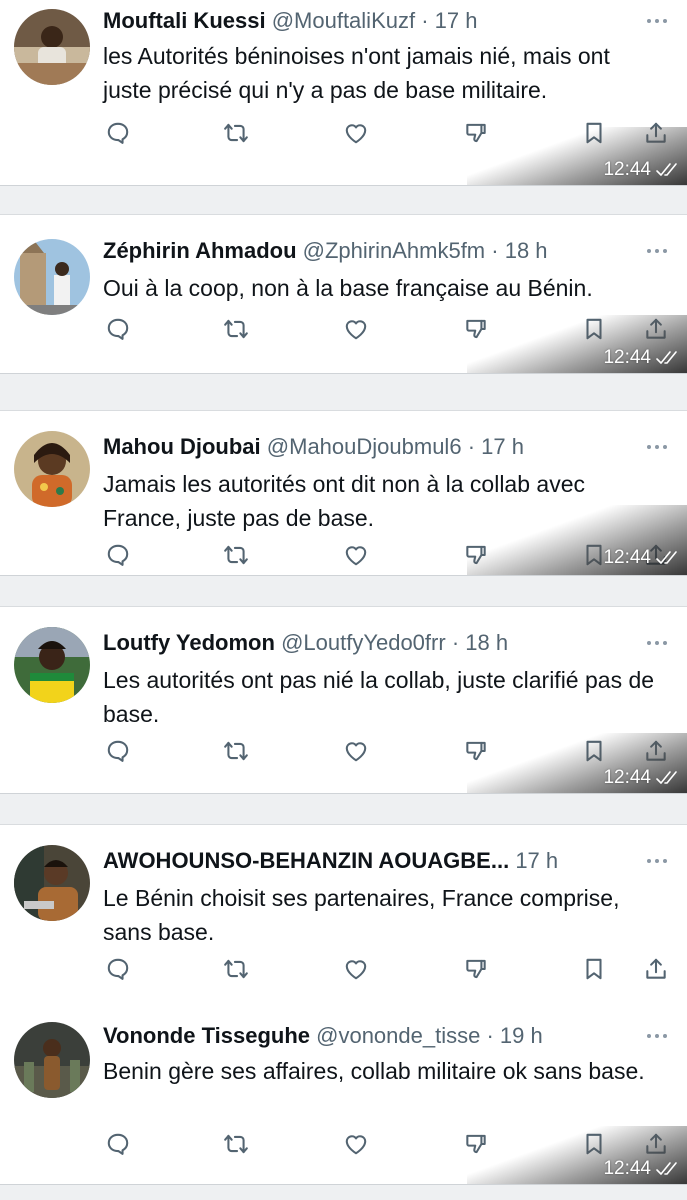 This screenshot has height=1200, width=687. Describe the element at coordinates (364, 446) in the screenshot. I see `author-handle: @MahouDjoubmul6` at that location.